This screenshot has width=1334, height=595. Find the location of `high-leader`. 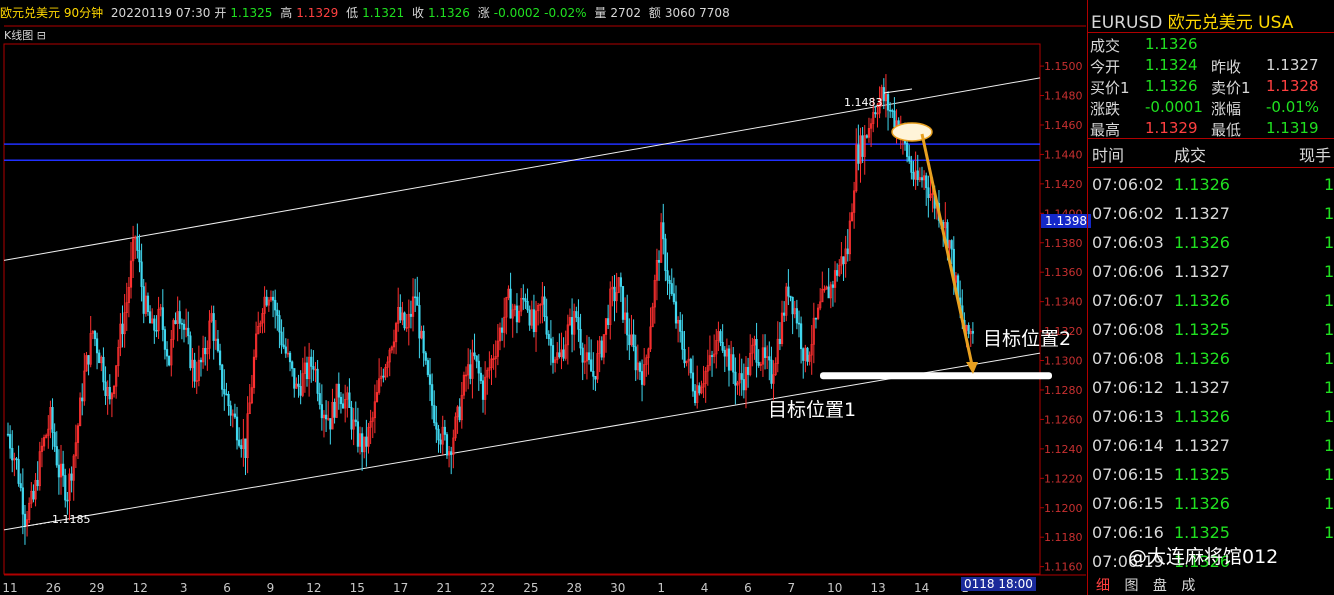

high-leader is located at coordinates (898, 91).